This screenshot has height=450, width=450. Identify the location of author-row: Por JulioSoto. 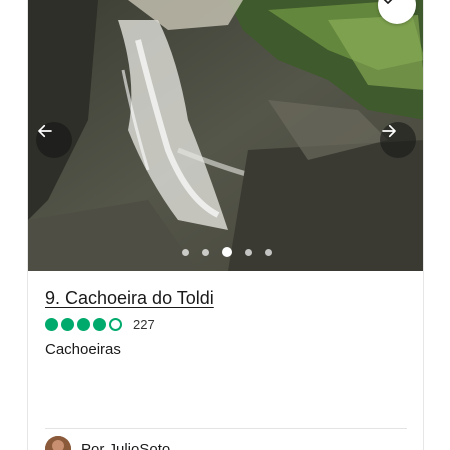
(107, 443).